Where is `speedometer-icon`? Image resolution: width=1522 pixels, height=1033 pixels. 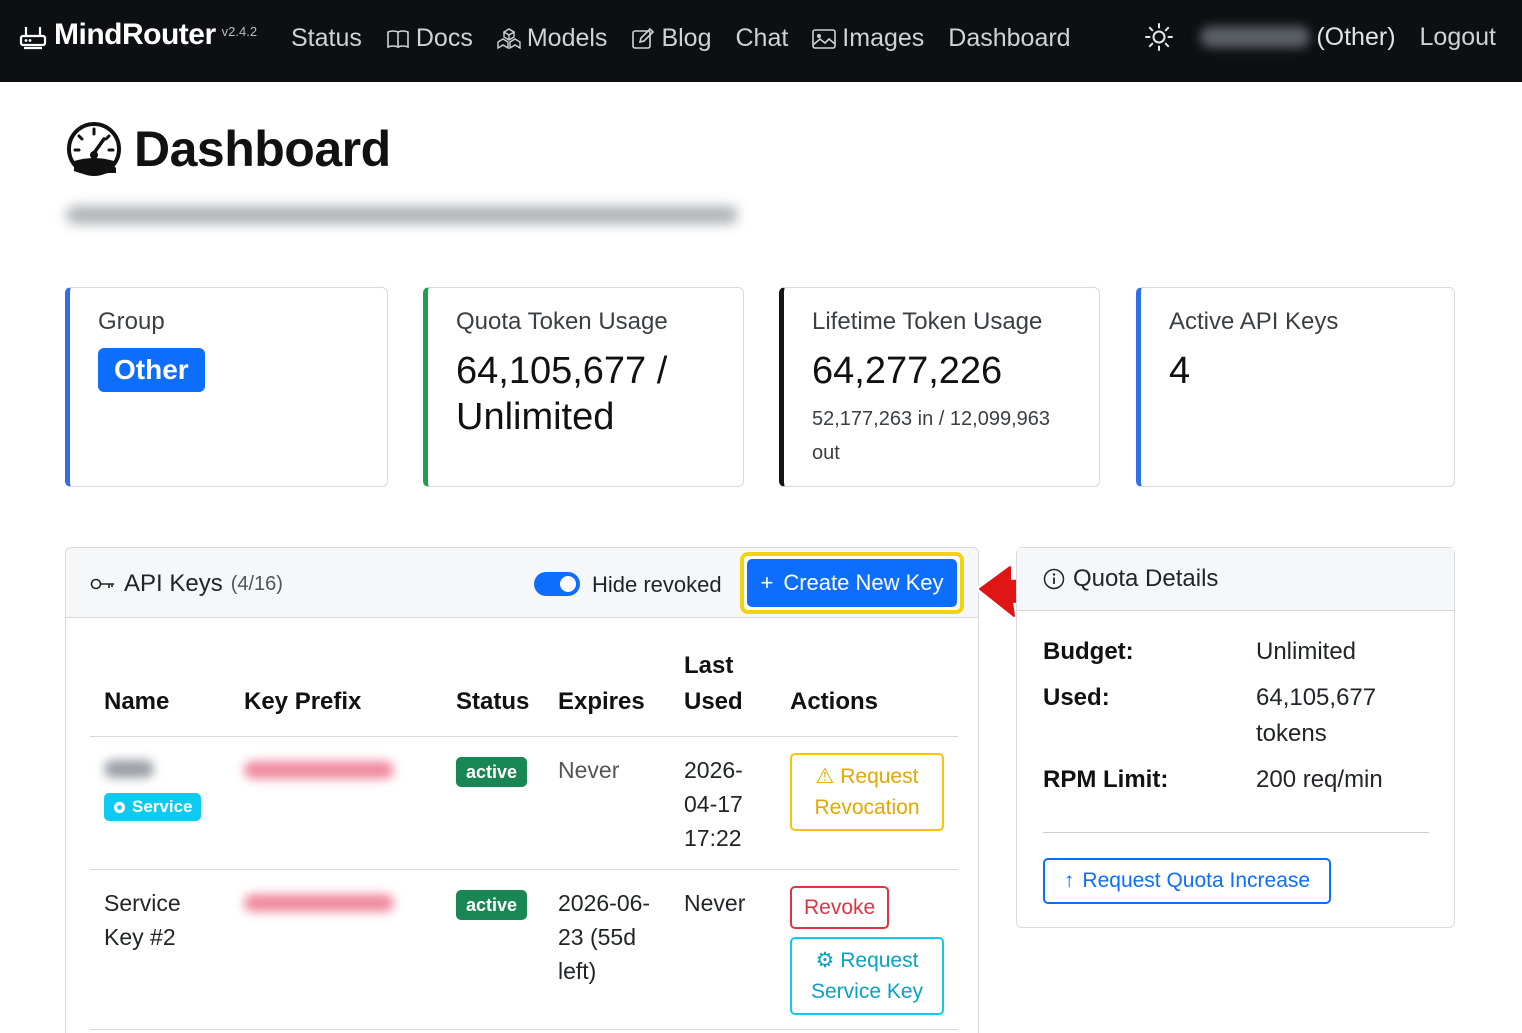 speedometer-icon is located at coordinates (94, 149).